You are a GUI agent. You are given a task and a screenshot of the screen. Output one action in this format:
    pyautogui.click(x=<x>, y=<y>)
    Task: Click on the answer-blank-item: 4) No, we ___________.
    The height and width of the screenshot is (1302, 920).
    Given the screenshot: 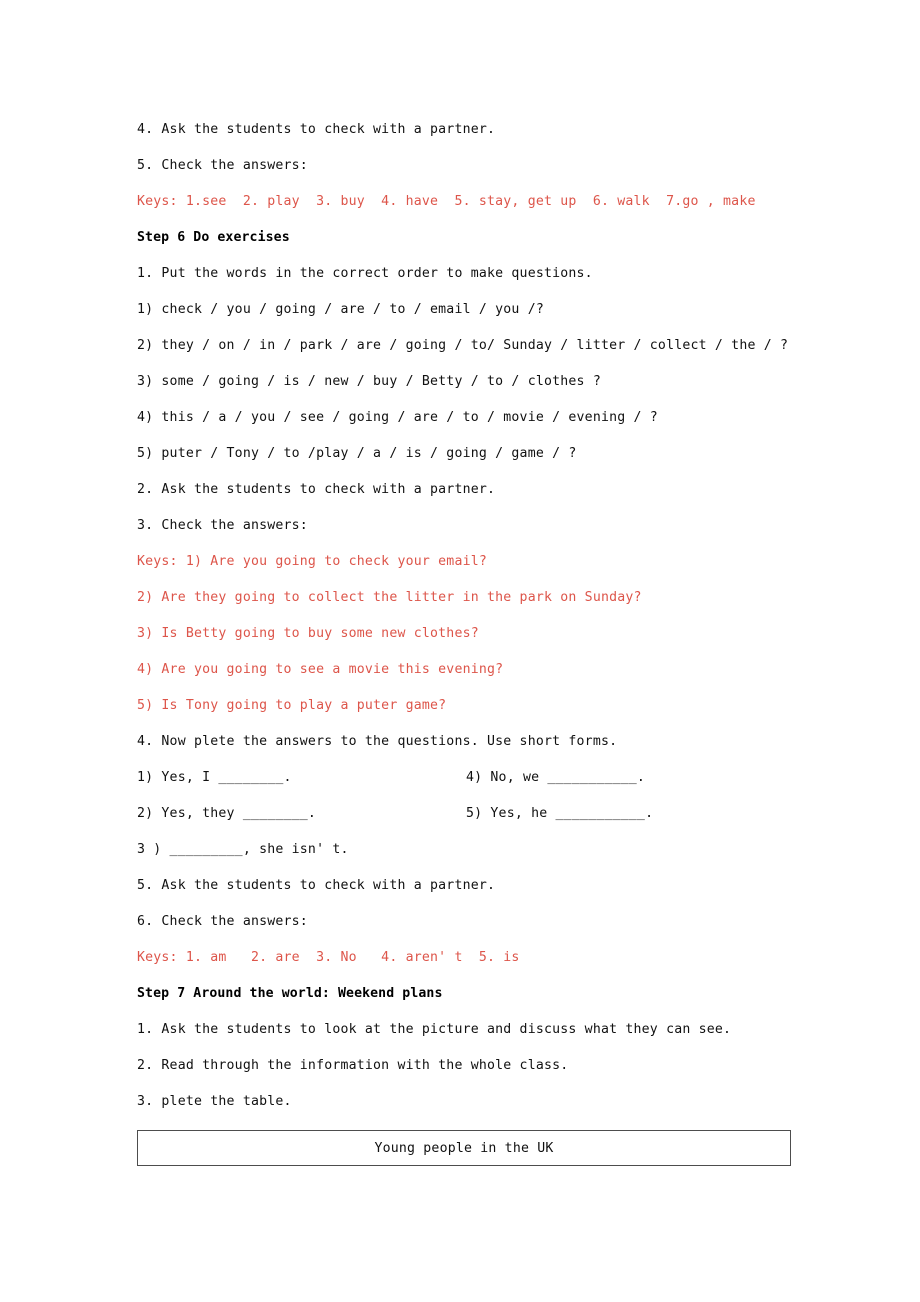 What is the action you would take?
    pyautogui.click(x=556, y=777)
    